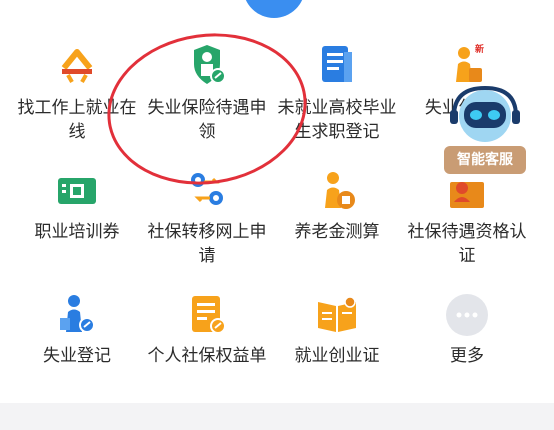 This screenshot has width=554, height=430. What do you see at coordinates (337, 120) in the screenshot?
I see `service-label: 未就业高校毕业生求职登记` at bounding box center [337, 120].